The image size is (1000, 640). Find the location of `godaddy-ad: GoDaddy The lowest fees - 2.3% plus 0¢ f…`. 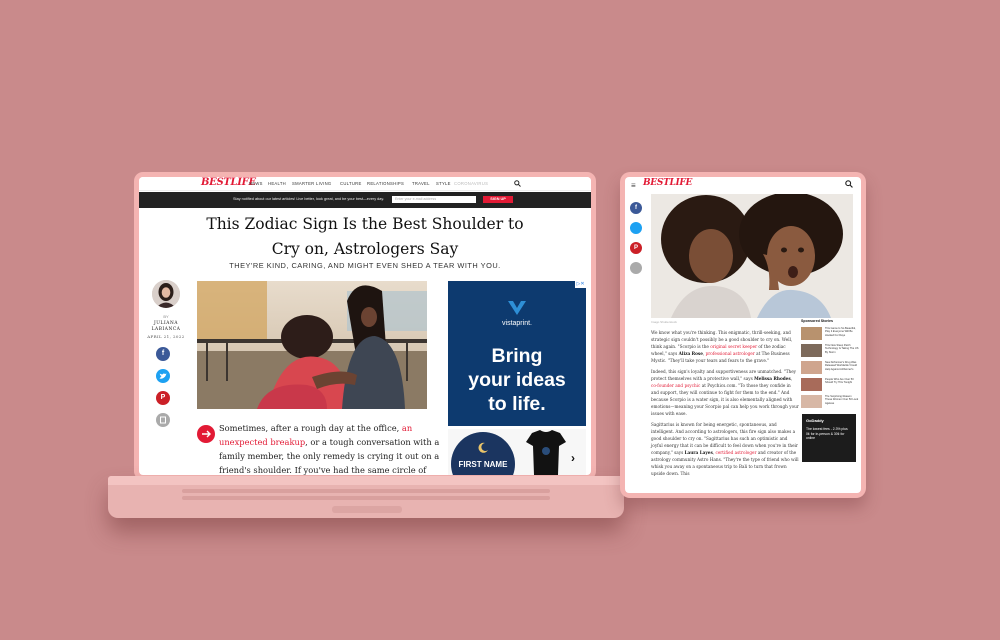

godaddy-ad: GoDaddy The lowest fees - 2.3% plus 0¢ f… is located at coordinates (829, 438).